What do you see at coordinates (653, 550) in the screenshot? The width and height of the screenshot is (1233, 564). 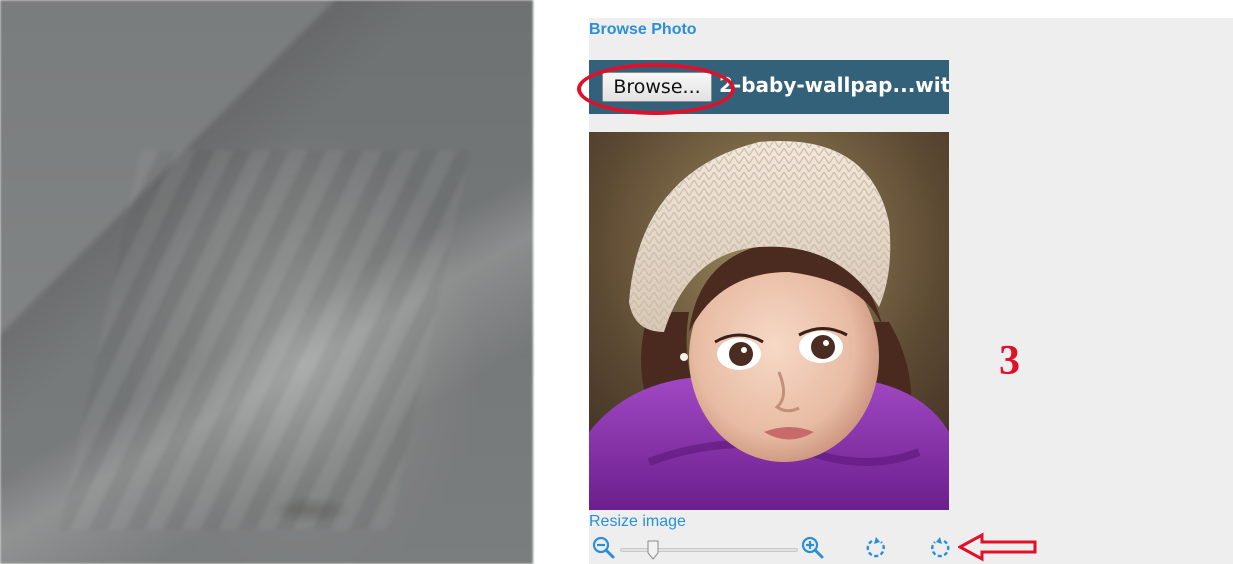 I see `zoom-slider-handle` at bounding box center [653, 550].